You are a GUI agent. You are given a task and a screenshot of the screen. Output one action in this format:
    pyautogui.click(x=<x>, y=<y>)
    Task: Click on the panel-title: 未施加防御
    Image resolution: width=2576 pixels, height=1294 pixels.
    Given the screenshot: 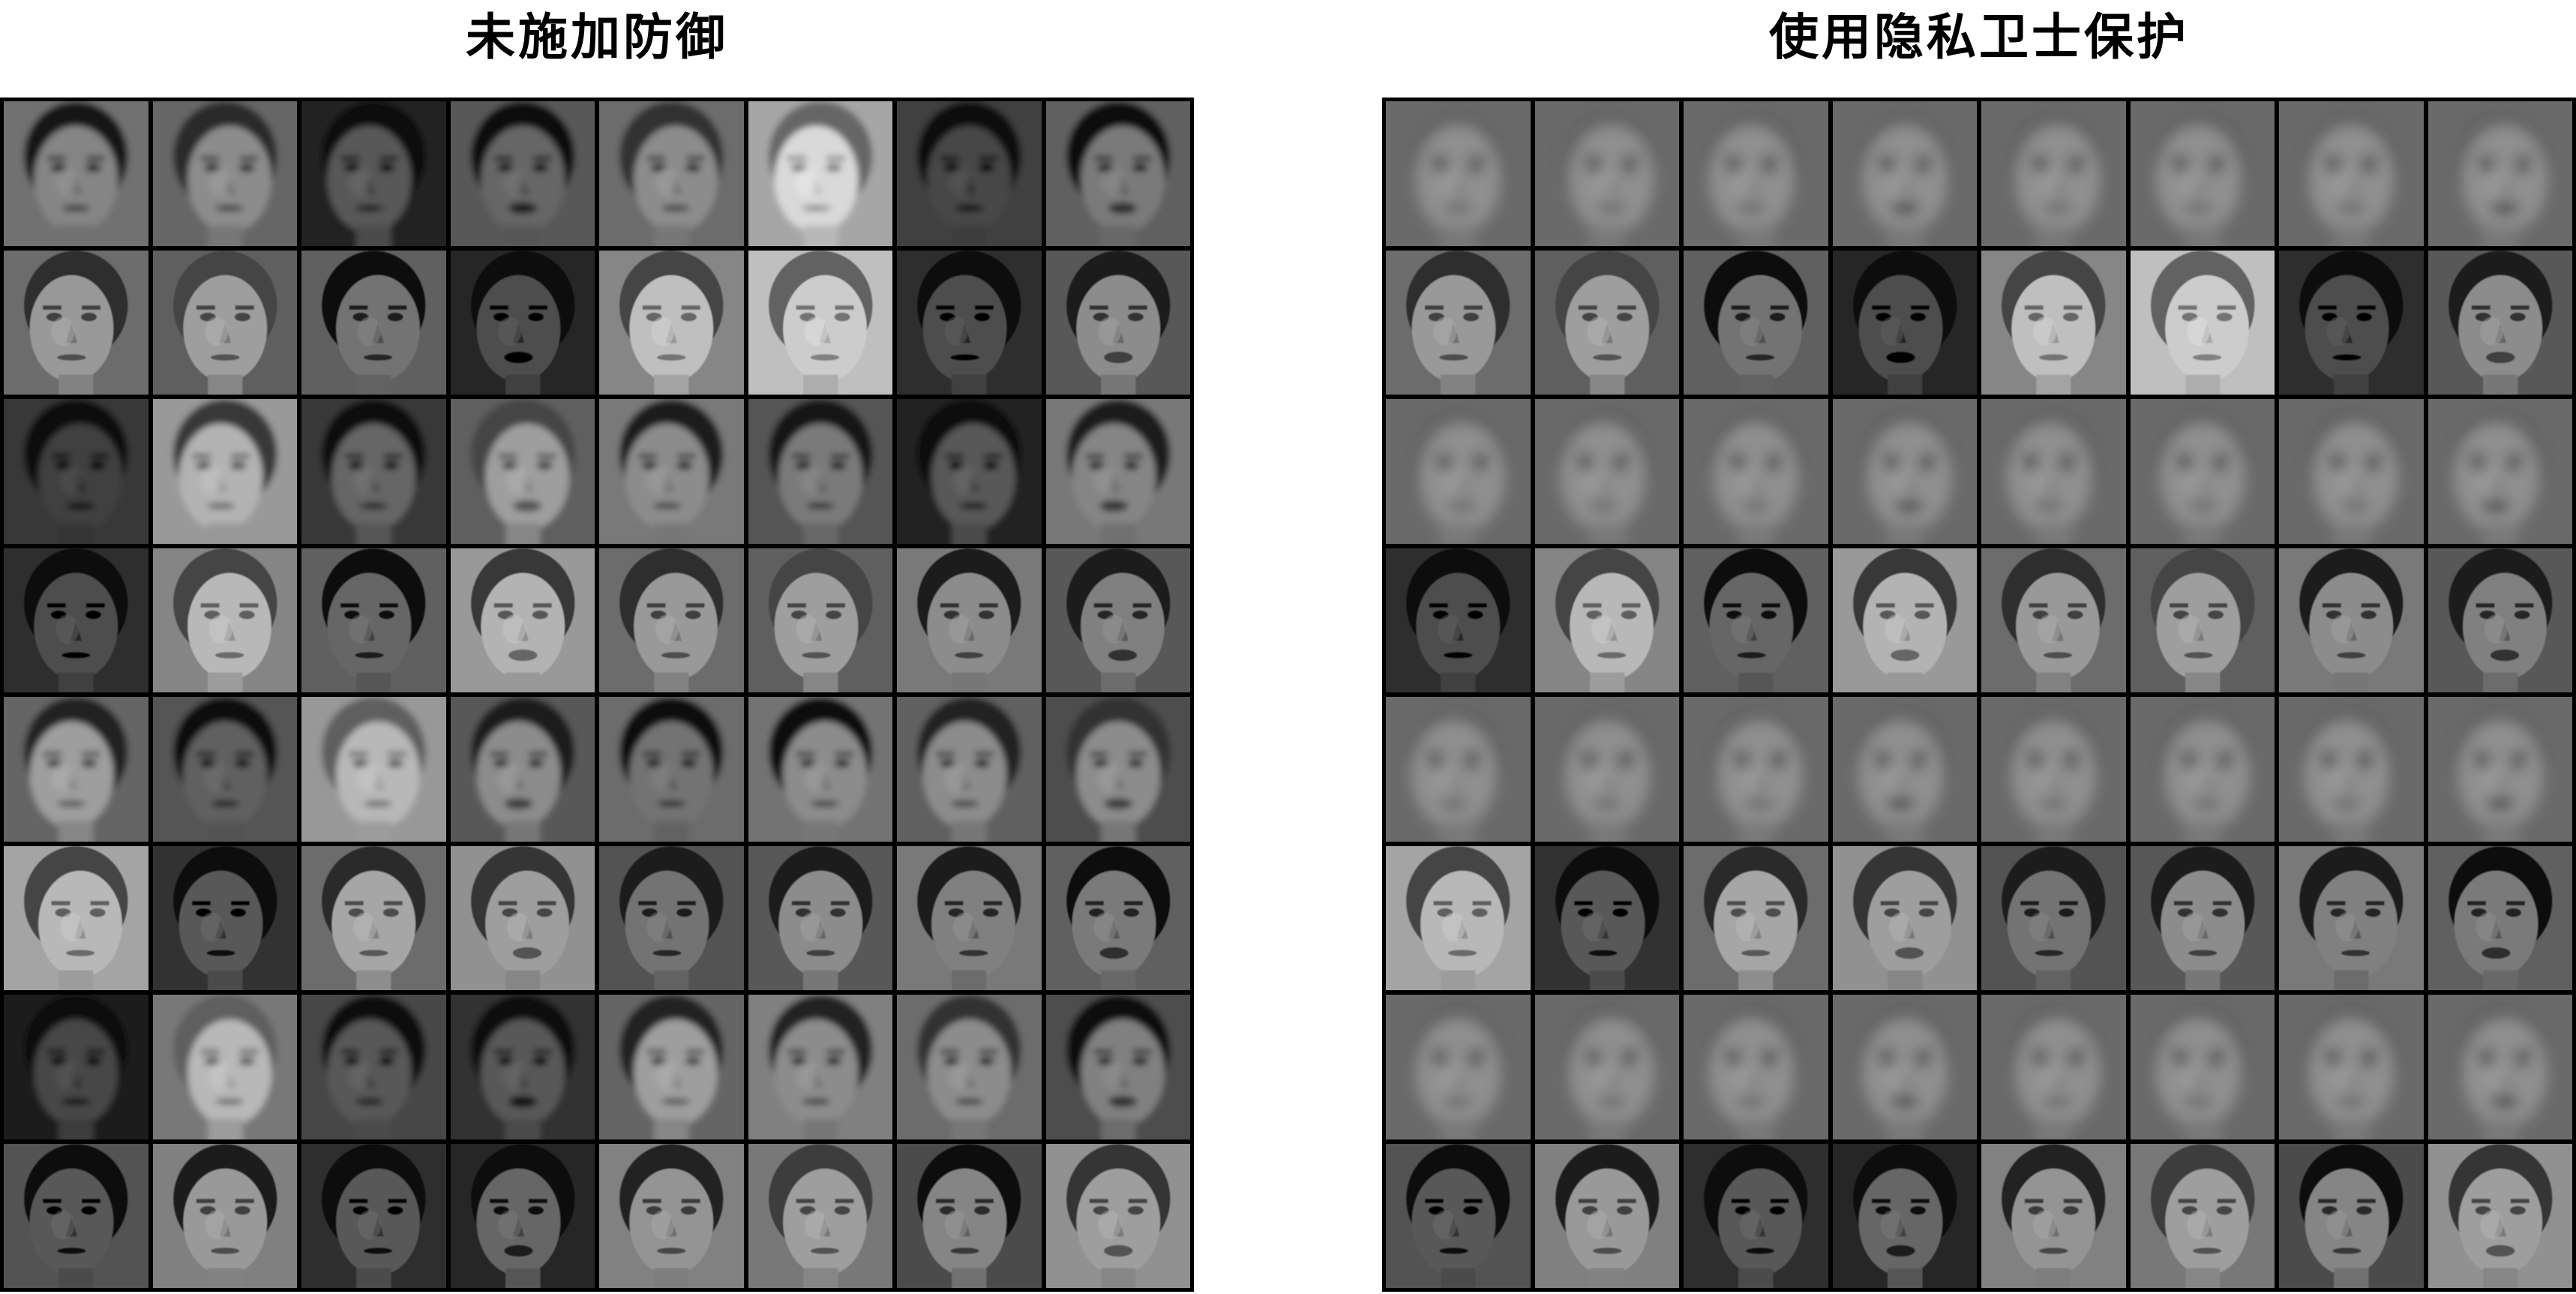 What is the action you would take?
    pyautogui.click(x=597, y=37)
    